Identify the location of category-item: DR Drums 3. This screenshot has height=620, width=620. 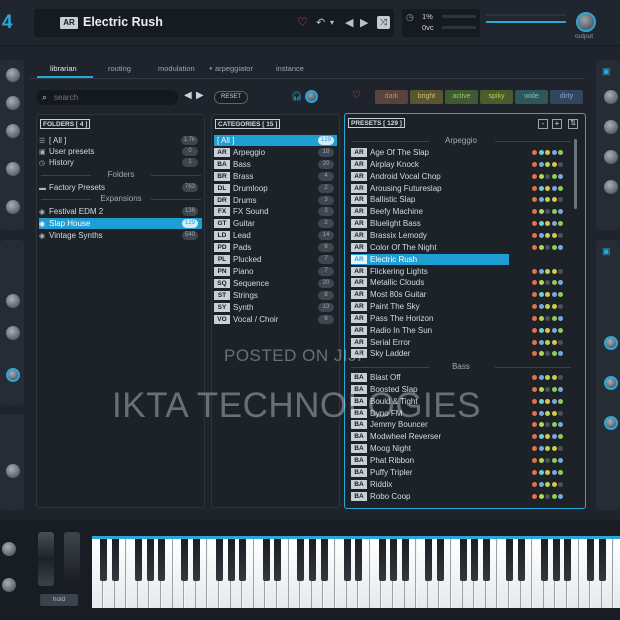
(275, 200).